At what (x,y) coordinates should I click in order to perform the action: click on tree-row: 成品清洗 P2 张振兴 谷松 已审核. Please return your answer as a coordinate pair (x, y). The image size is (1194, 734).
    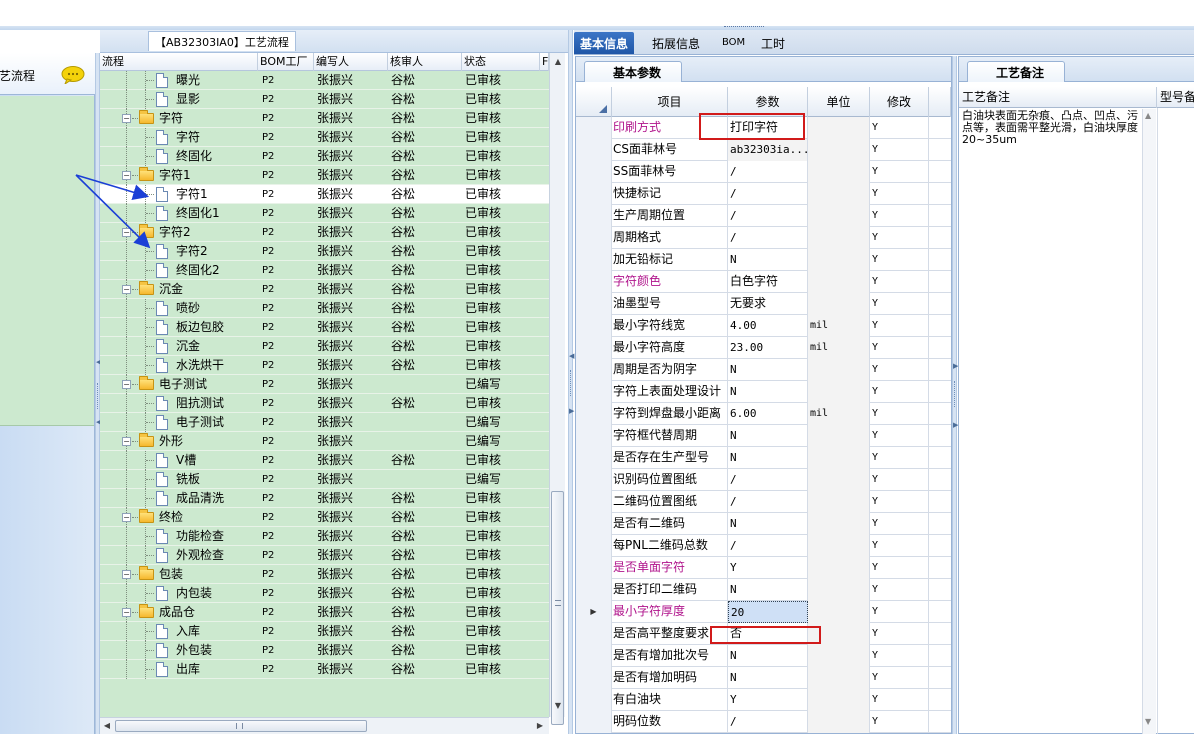
    Looking at the image, I should click on (324, 498).